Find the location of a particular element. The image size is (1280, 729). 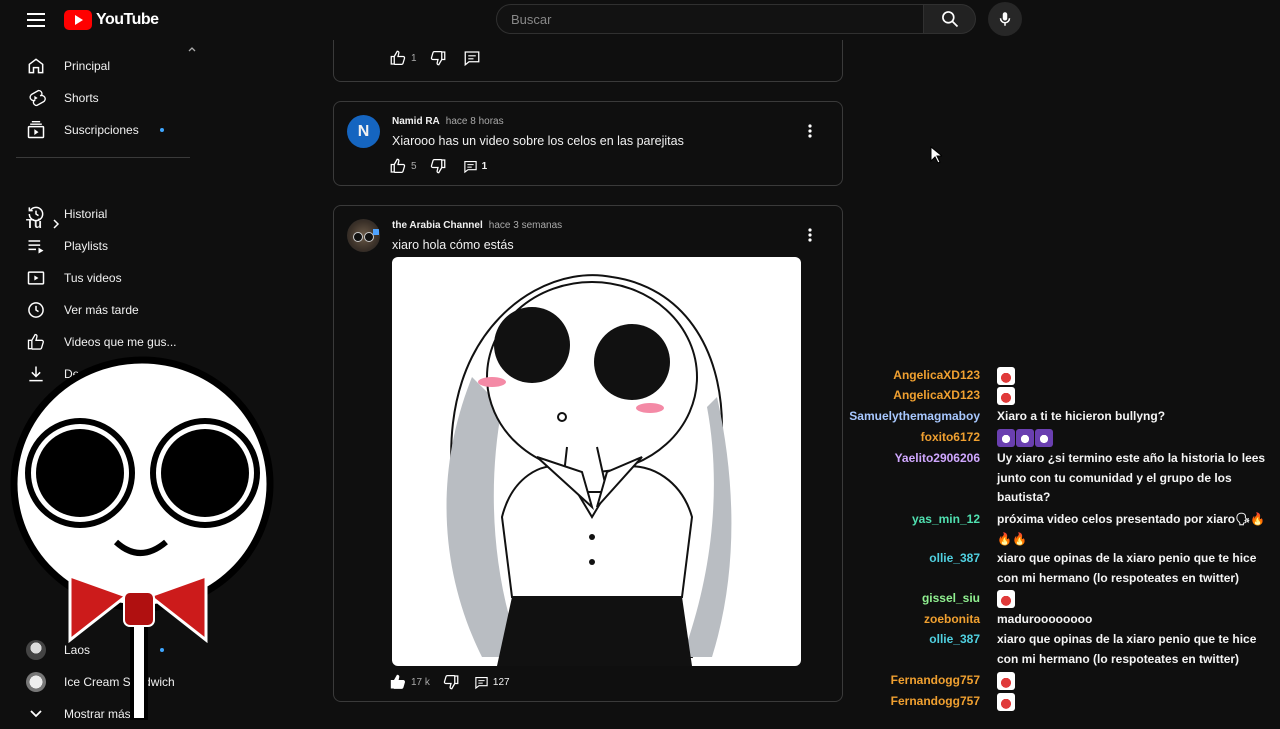

sidebar-item-playlists: Playlists is located at coordinates (103, 246).